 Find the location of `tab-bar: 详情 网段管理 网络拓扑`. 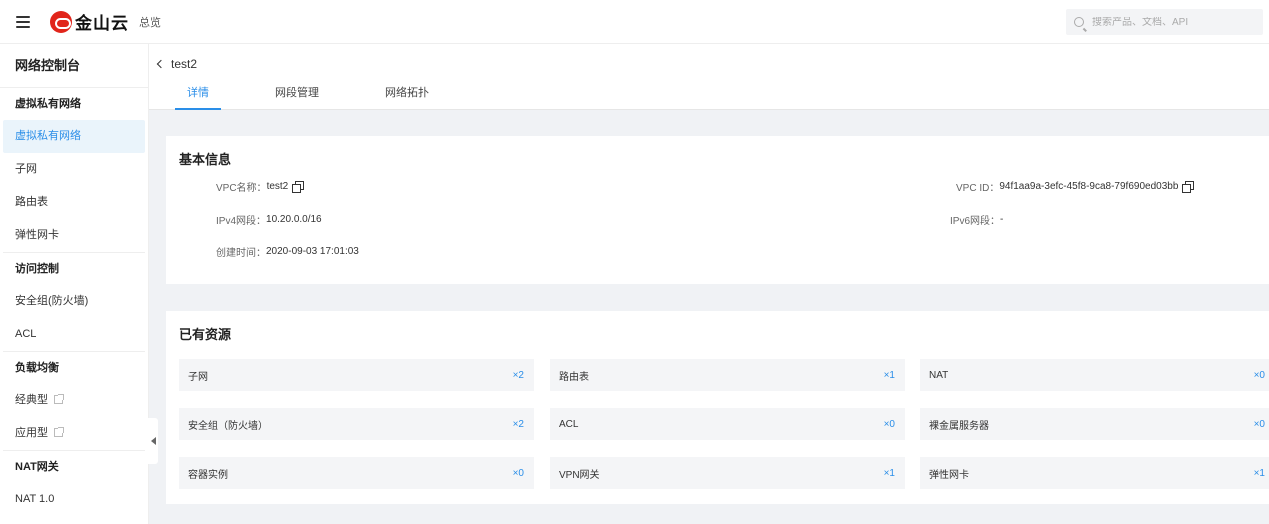

tab-bar: 详情 网段管理 网络拓扑 is located at coordinates (329, 97).